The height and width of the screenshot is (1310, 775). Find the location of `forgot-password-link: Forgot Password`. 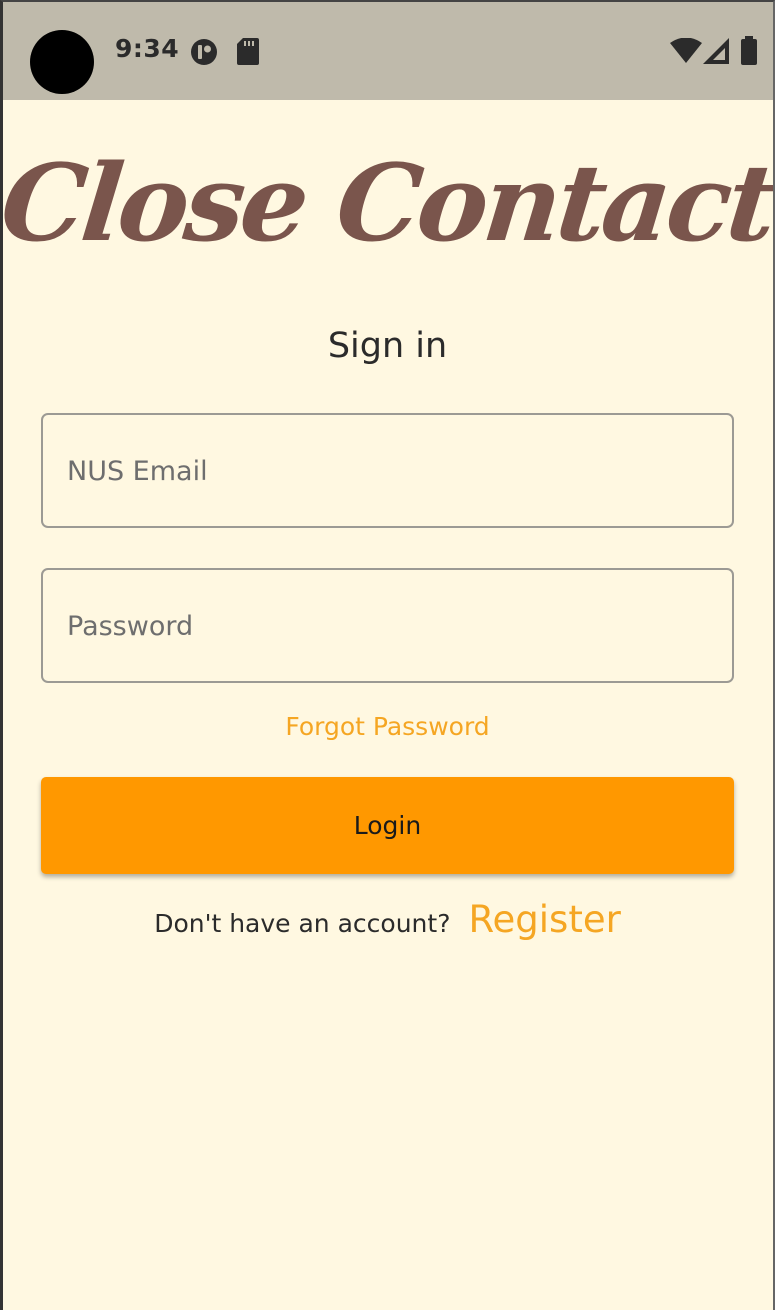

forgot-password-link: Forgot Password is located at coordinates (387, 726).